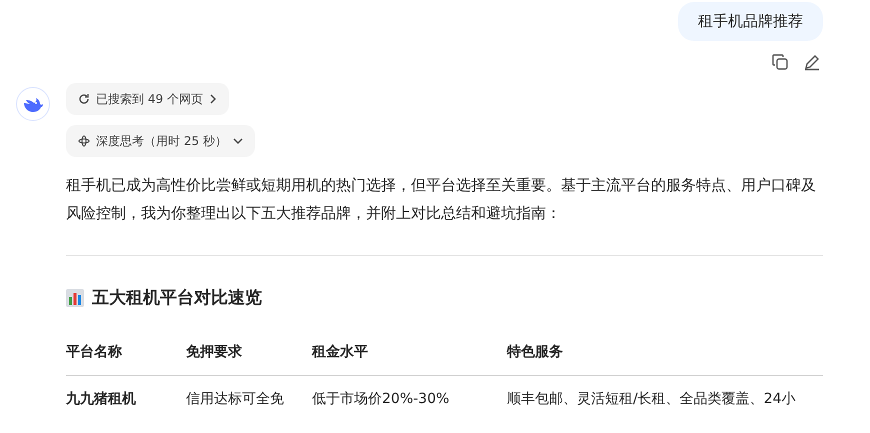 This screenshot has width=870, height=433. What do you see at coordinates (94, 352) in the screenshot?
I see `column-header: 平台名称` at bounding box center [94, 352].